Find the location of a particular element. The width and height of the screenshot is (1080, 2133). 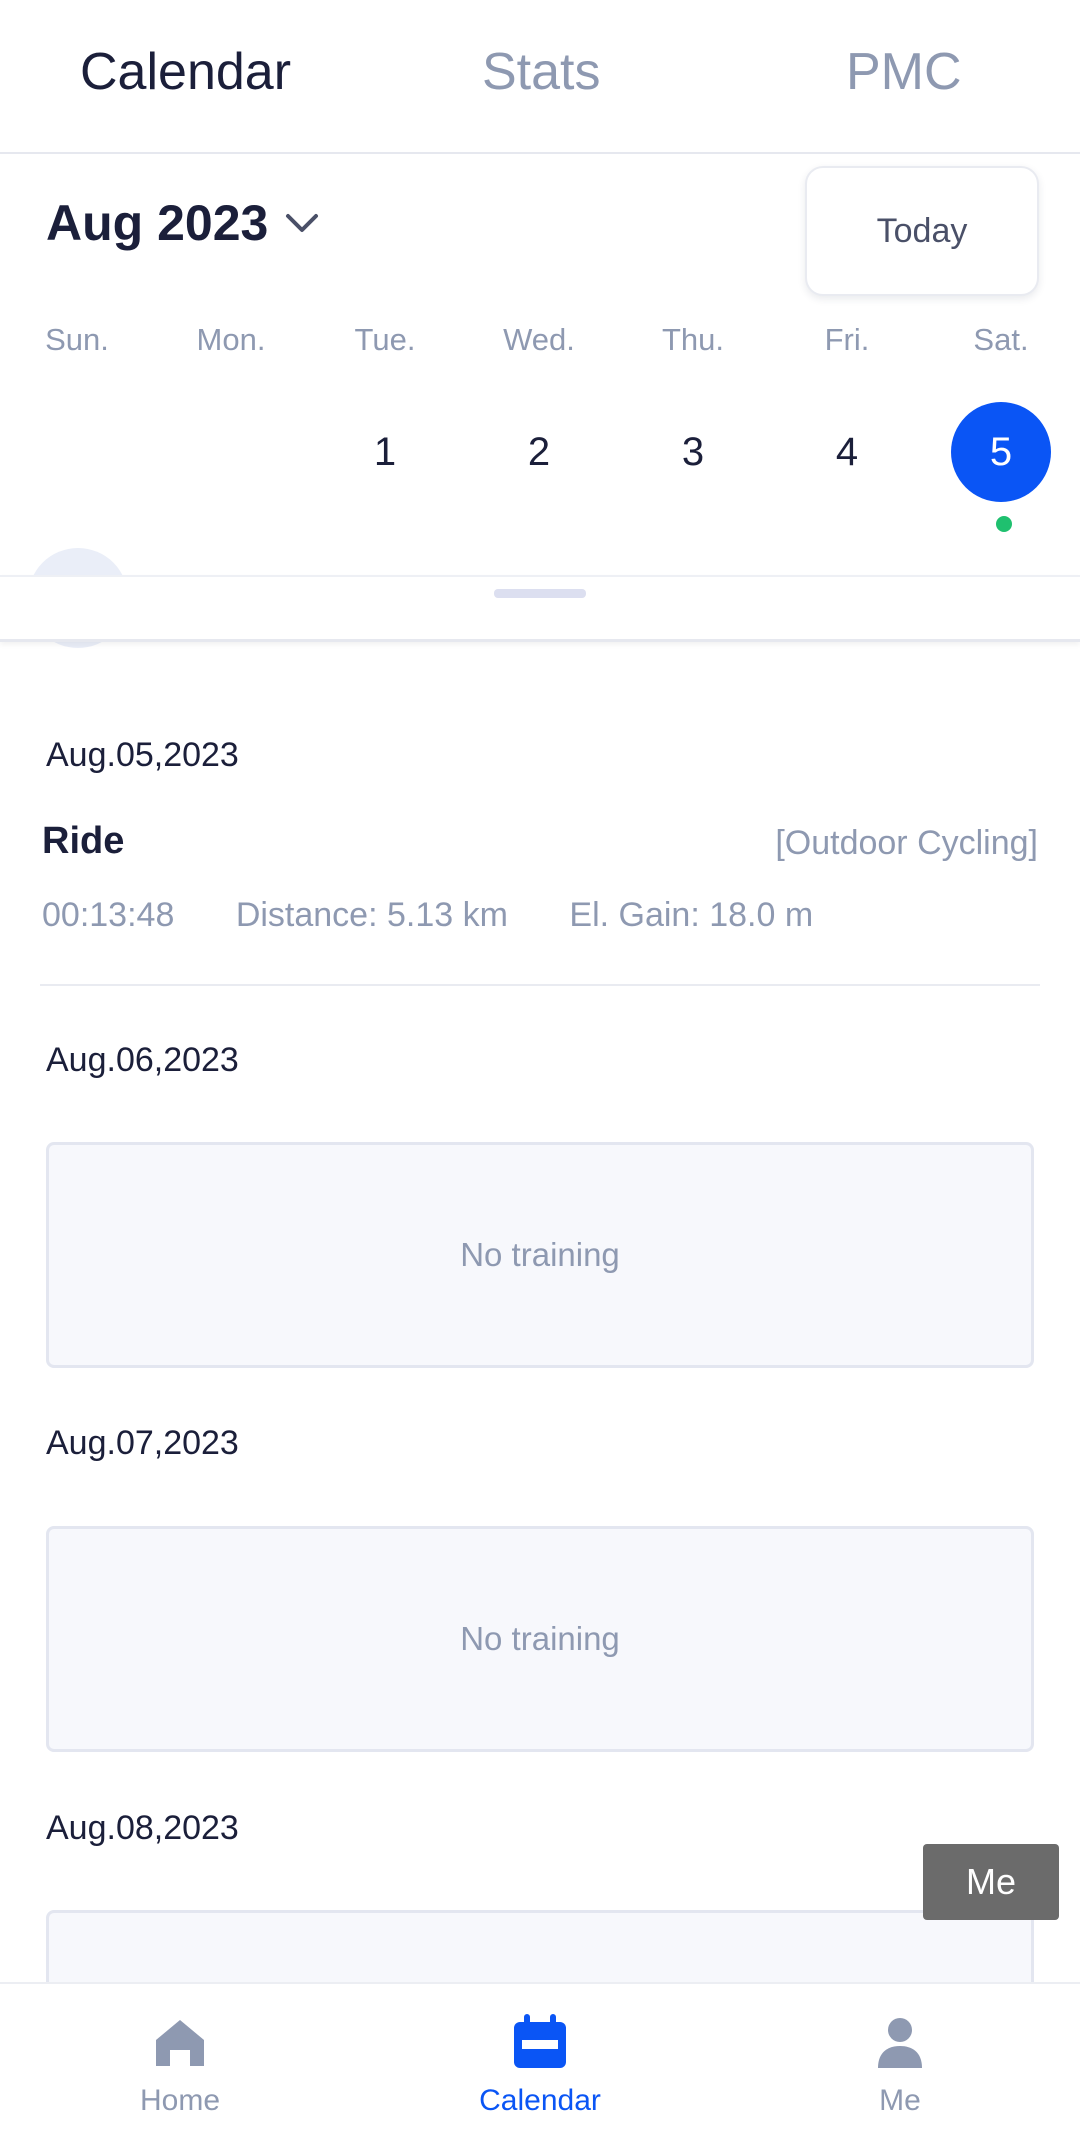

calendar-week-row: 1 2 3 4 5 is located at coordinates (540, 467).